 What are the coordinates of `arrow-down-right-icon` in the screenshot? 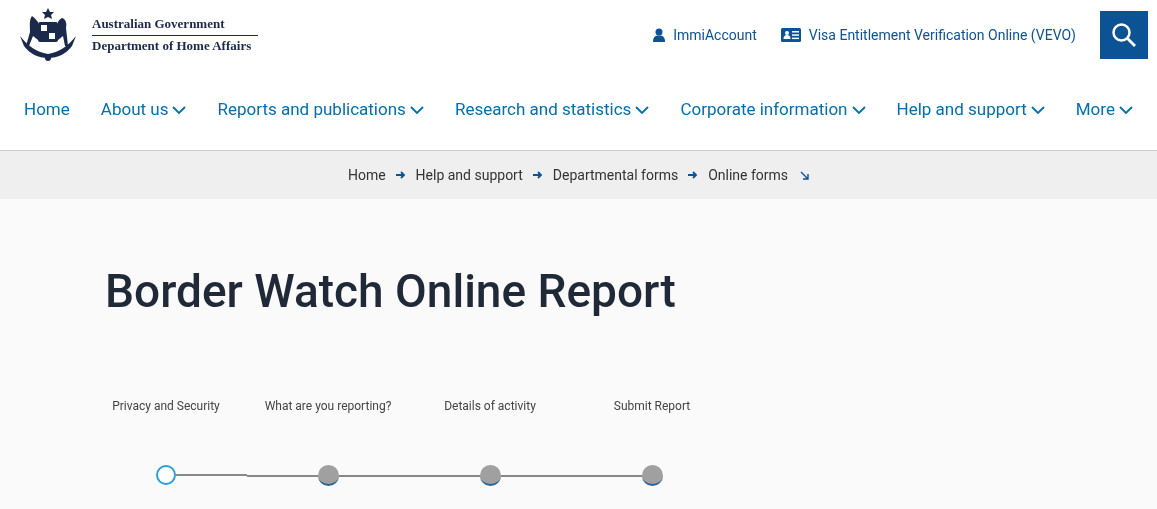 It's located at (805, 175).